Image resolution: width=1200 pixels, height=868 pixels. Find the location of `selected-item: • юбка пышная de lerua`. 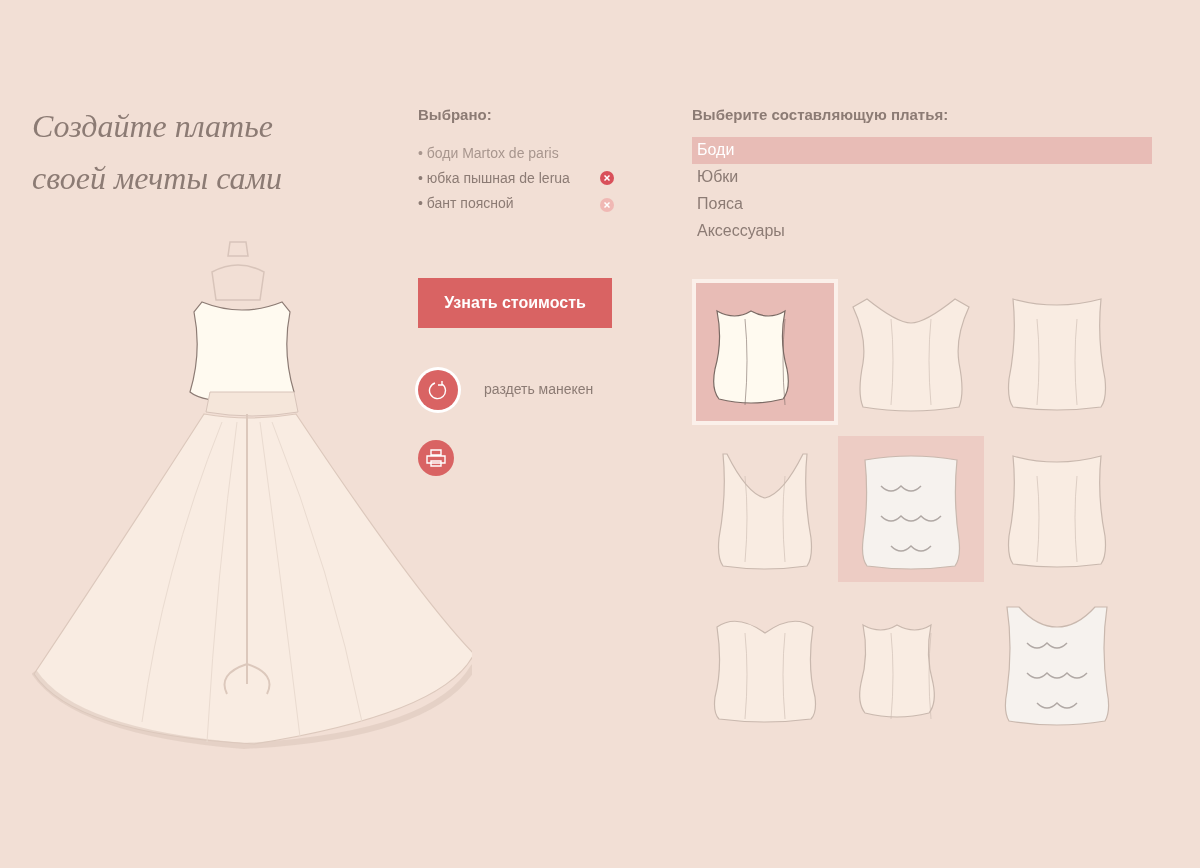

selected-item: • юбка пышная de lerua is located at coordinates (494, 178).